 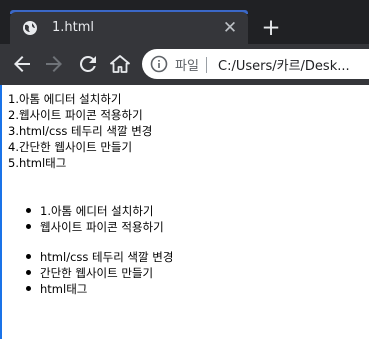 I want to click on text-line: 2.웹사이트 파이콘 적용하기, so click(x=75, y=115).